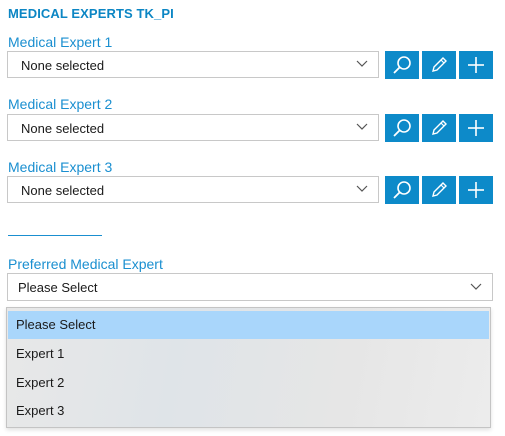  I want to click on divider, so click(55, 235).